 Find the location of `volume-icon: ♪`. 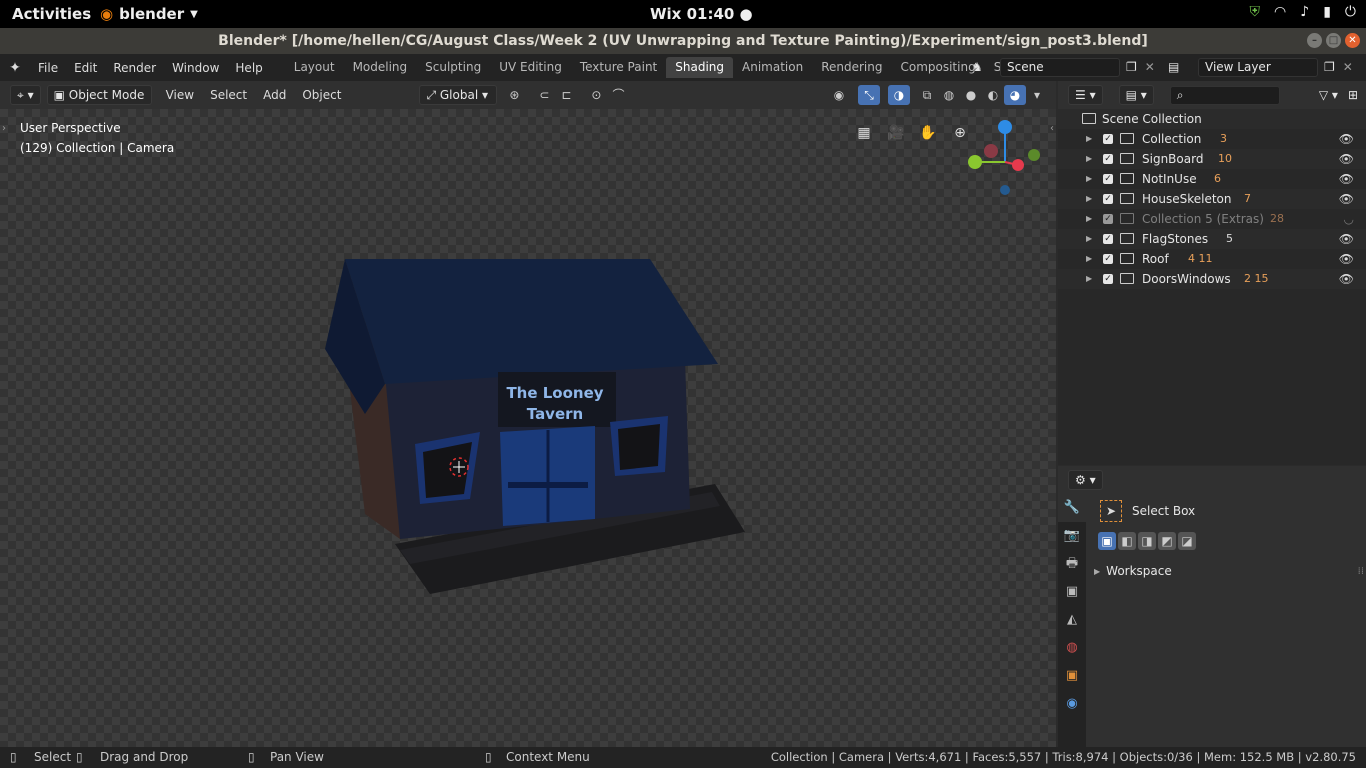

volume-icon: ♪ is located at coordinates (1304, 12).